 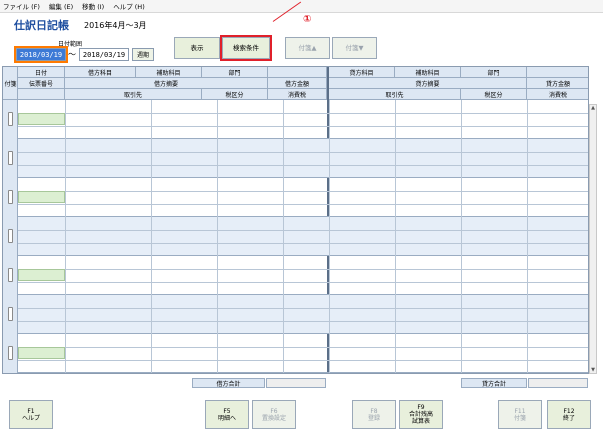 I want to click on f12-label: 終了, so click(x=568, y=418).